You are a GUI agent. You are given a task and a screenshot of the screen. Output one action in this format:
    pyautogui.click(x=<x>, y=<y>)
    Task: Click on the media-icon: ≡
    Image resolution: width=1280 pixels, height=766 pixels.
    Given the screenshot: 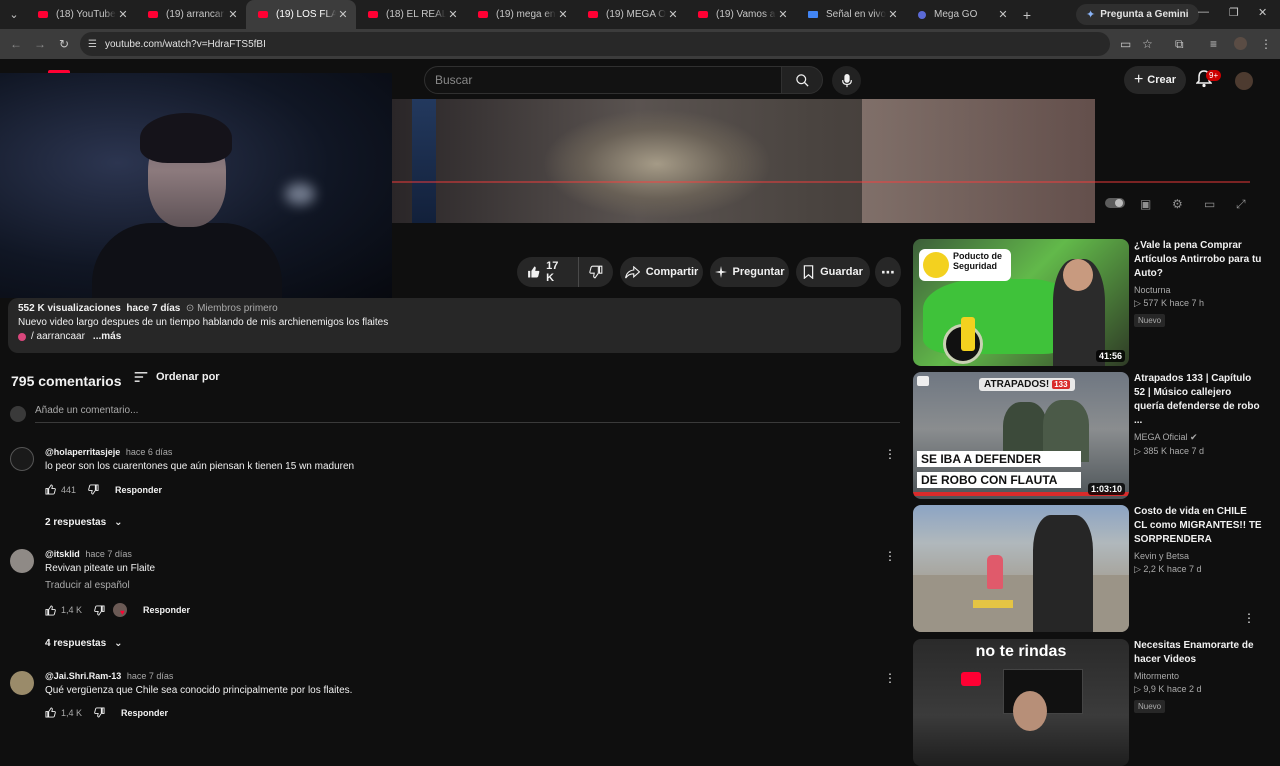 What is the action you would take?
    pyautogui.click(x=1213, y=44)
    